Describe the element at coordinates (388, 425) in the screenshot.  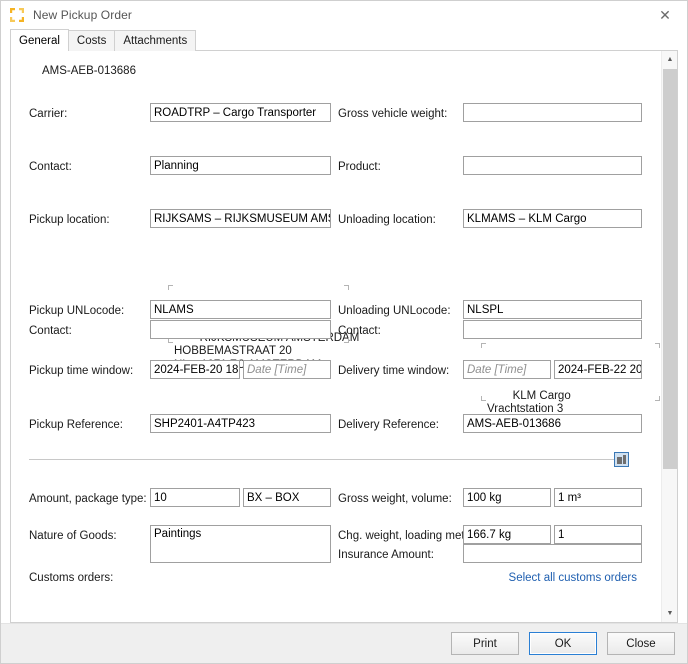
I see `delivery-reference-label: Delivery Reference:` at that location.